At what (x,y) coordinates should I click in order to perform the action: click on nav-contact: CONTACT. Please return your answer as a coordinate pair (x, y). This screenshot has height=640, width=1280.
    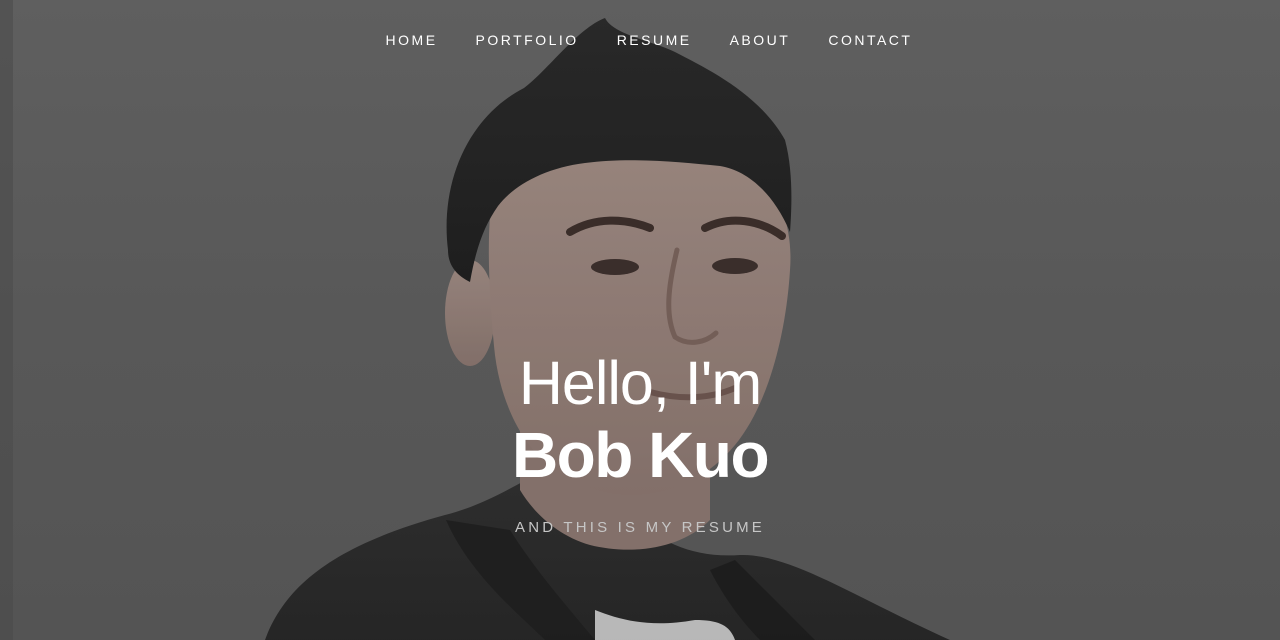
    Looking at the image, I should click on (870, 40).